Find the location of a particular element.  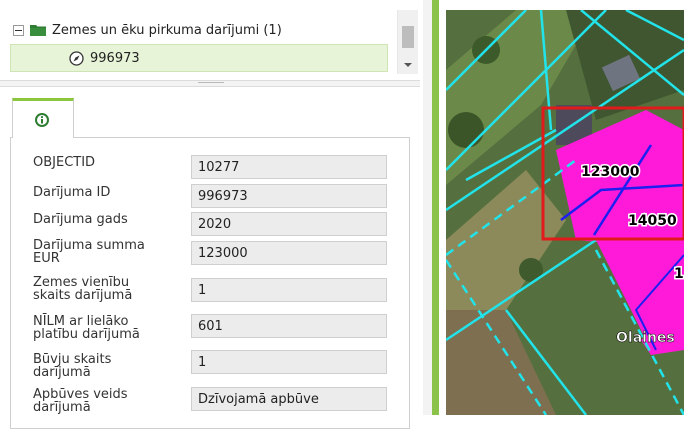

info-icon is located at coordinates (42, 120).